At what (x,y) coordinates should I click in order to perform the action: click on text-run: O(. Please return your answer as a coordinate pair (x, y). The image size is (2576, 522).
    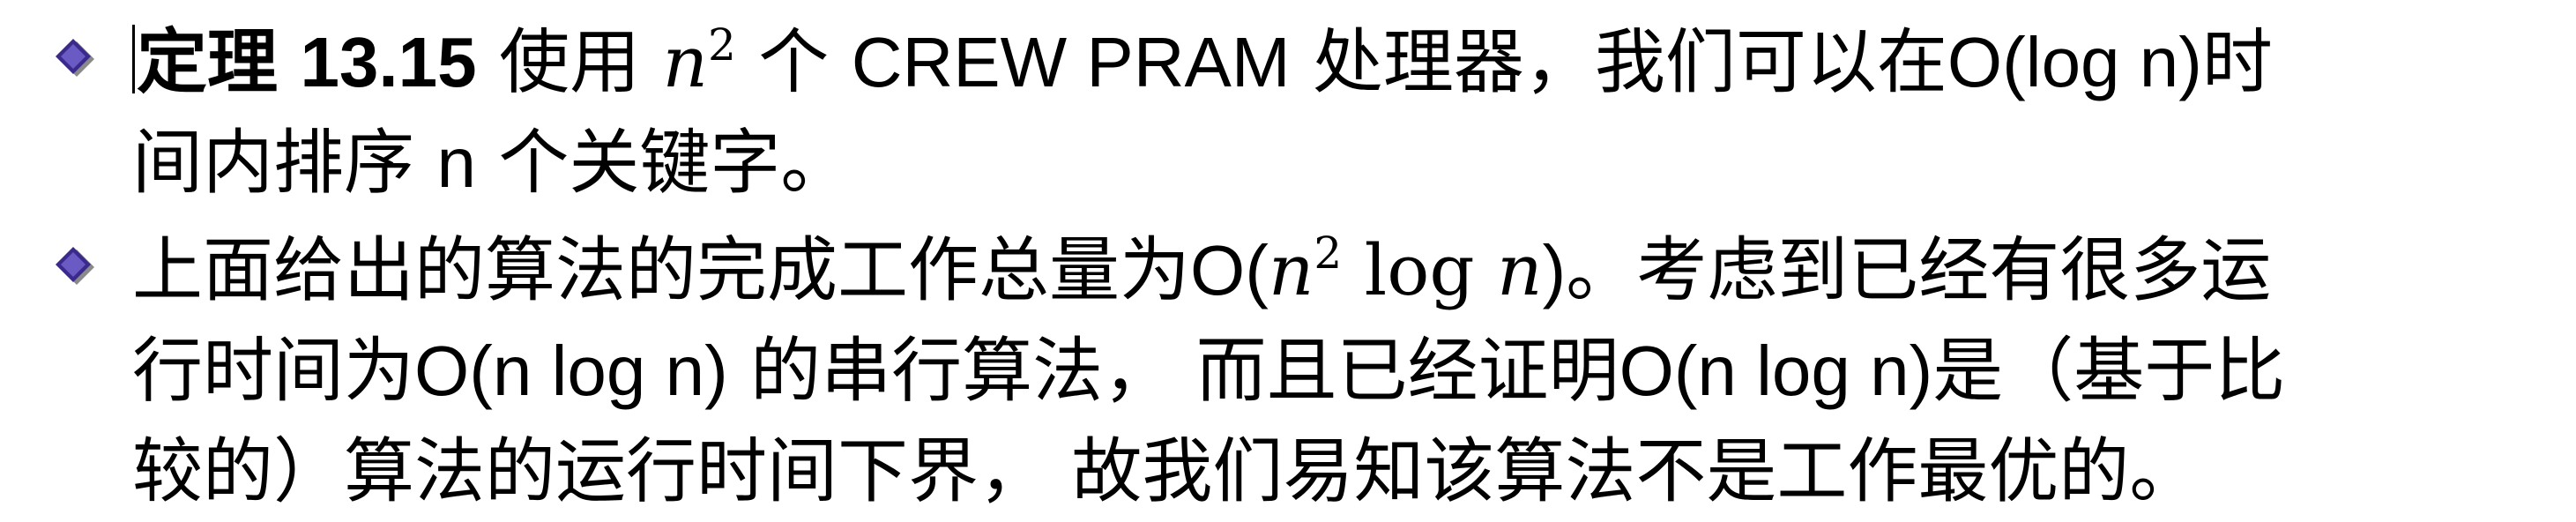
    Looking at the image, I should click on (1229, 270).